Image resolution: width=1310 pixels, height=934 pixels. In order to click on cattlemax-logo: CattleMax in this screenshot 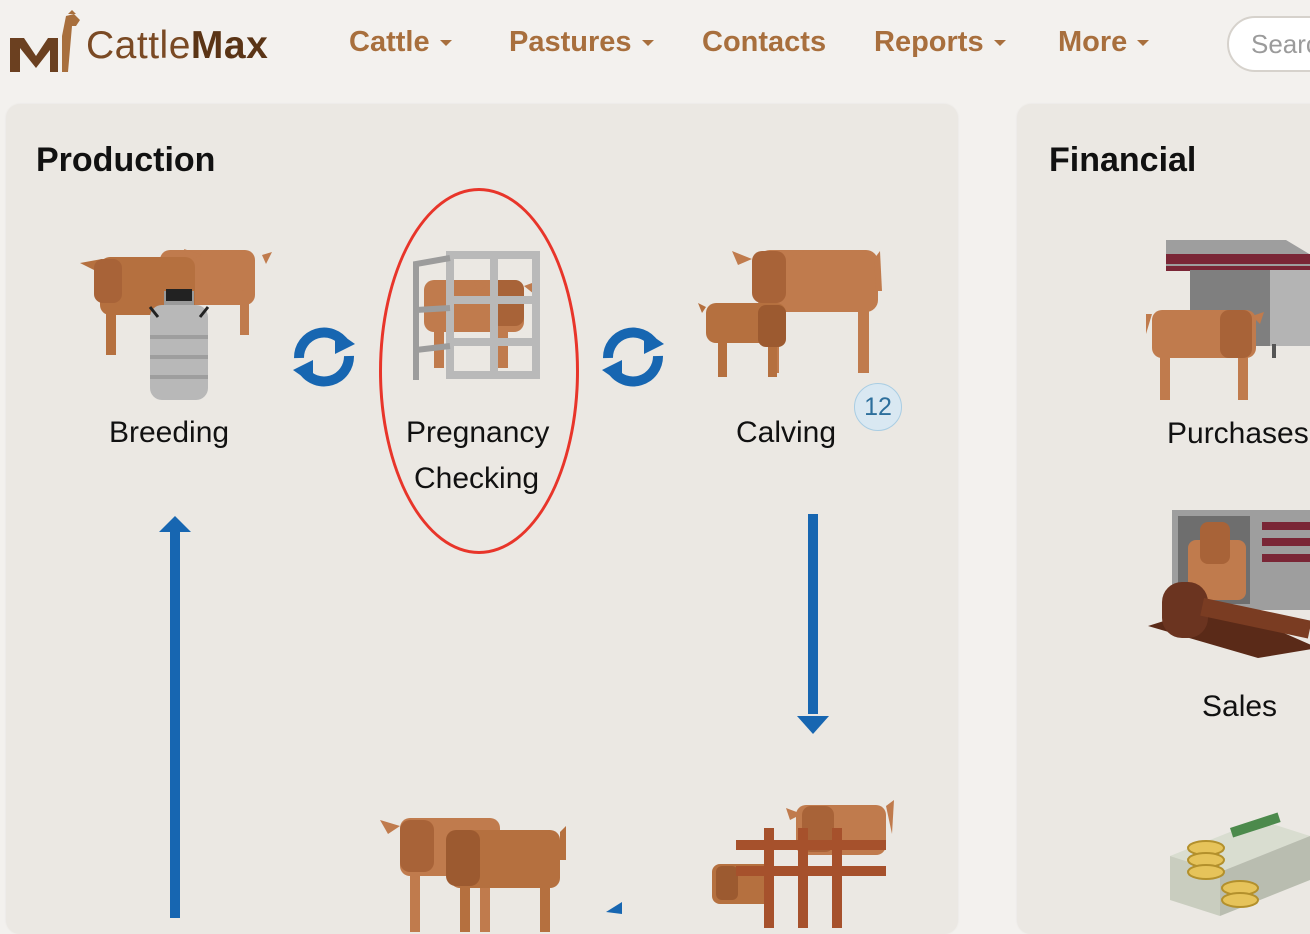, I will do `click(151, 45)`.